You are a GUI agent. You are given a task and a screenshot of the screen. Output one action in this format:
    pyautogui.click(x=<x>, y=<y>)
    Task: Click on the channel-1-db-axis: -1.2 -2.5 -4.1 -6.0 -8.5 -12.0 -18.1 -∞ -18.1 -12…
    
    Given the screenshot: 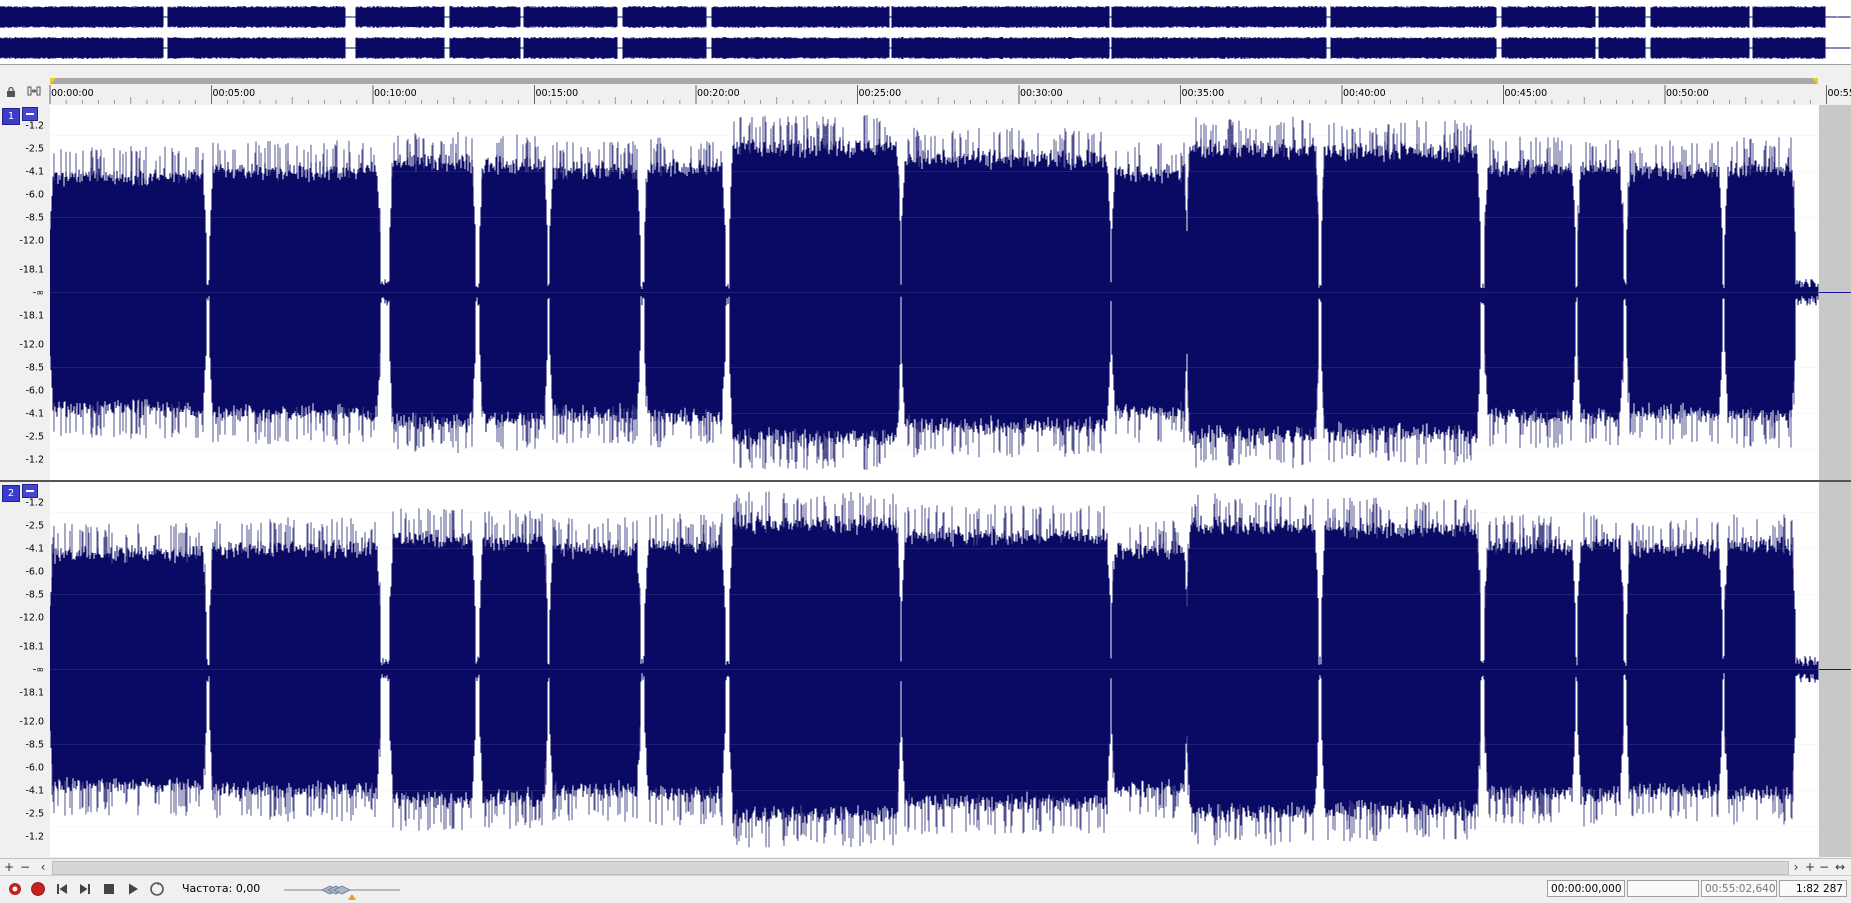 What is the action you would take?
    pyautogui.click(x=25, y=292)
    